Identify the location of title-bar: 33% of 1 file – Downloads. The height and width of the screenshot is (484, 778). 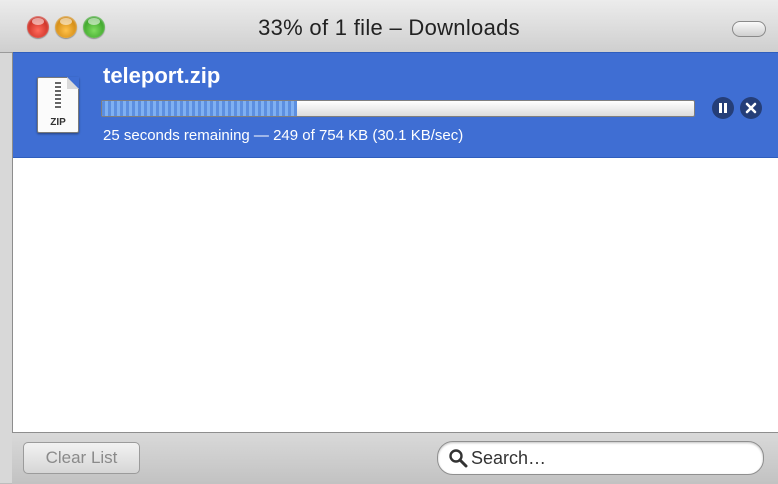
(389, 26).